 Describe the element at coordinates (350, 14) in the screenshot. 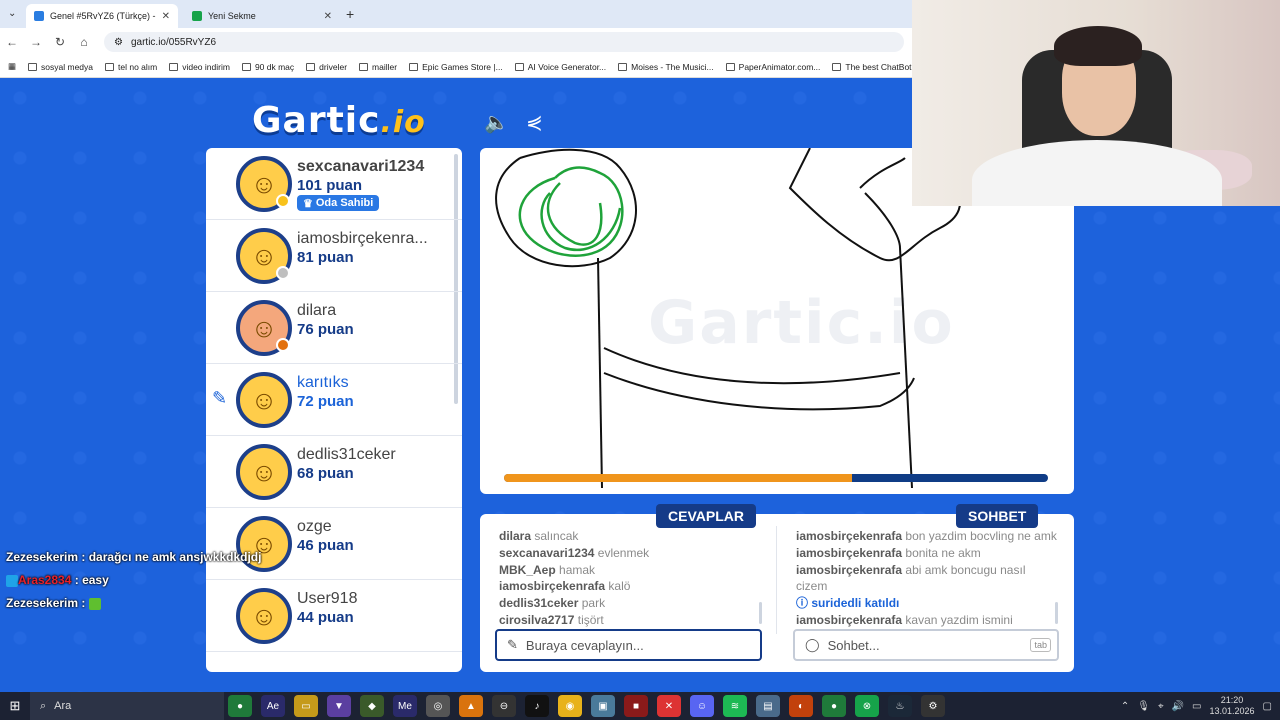

I see `new-tab-plus-icon: +` at that location.